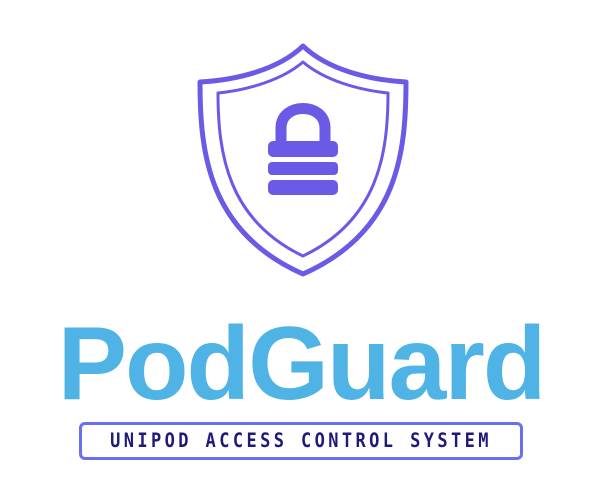 This screenshot has height=487, width=602. What do you see at coordinates (303, 122) in the screenshot?
I see `padlock-shackle` at bounding box center [303, 122].